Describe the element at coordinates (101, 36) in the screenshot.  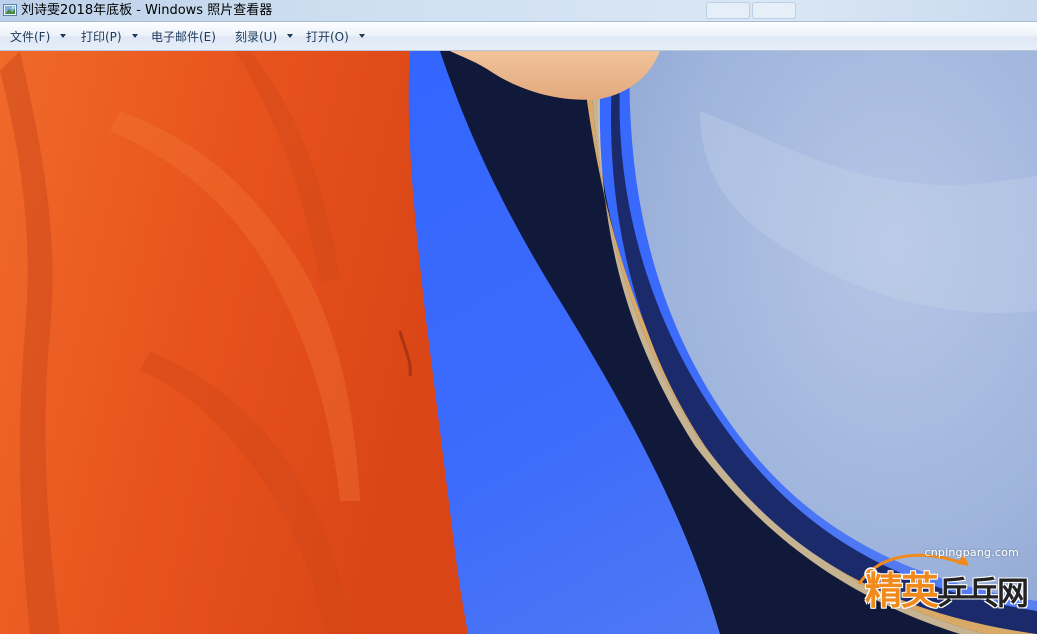
I see `menu-print-label: 打印(P)` at that location.